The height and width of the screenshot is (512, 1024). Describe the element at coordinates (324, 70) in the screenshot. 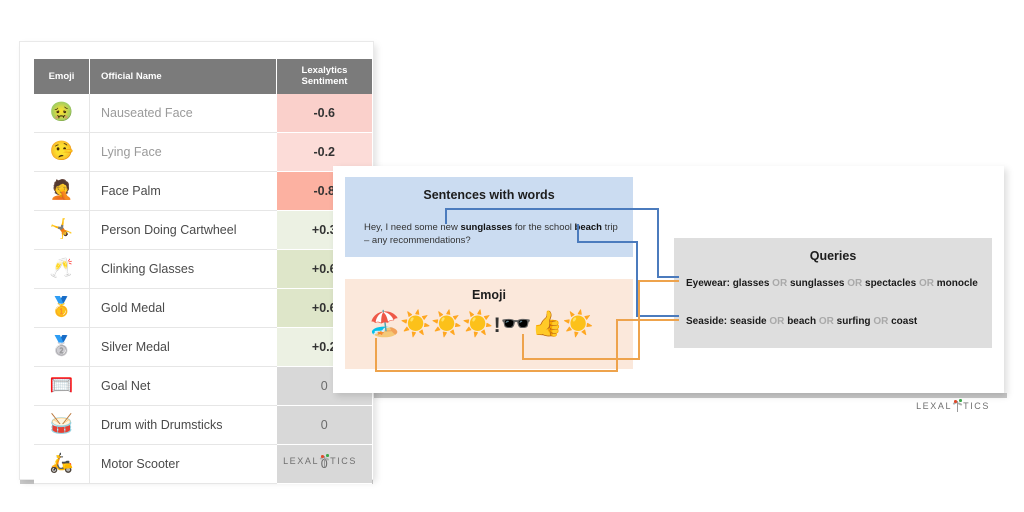

I see `column-header-sentiment-line1: Lexalytics` at that location.